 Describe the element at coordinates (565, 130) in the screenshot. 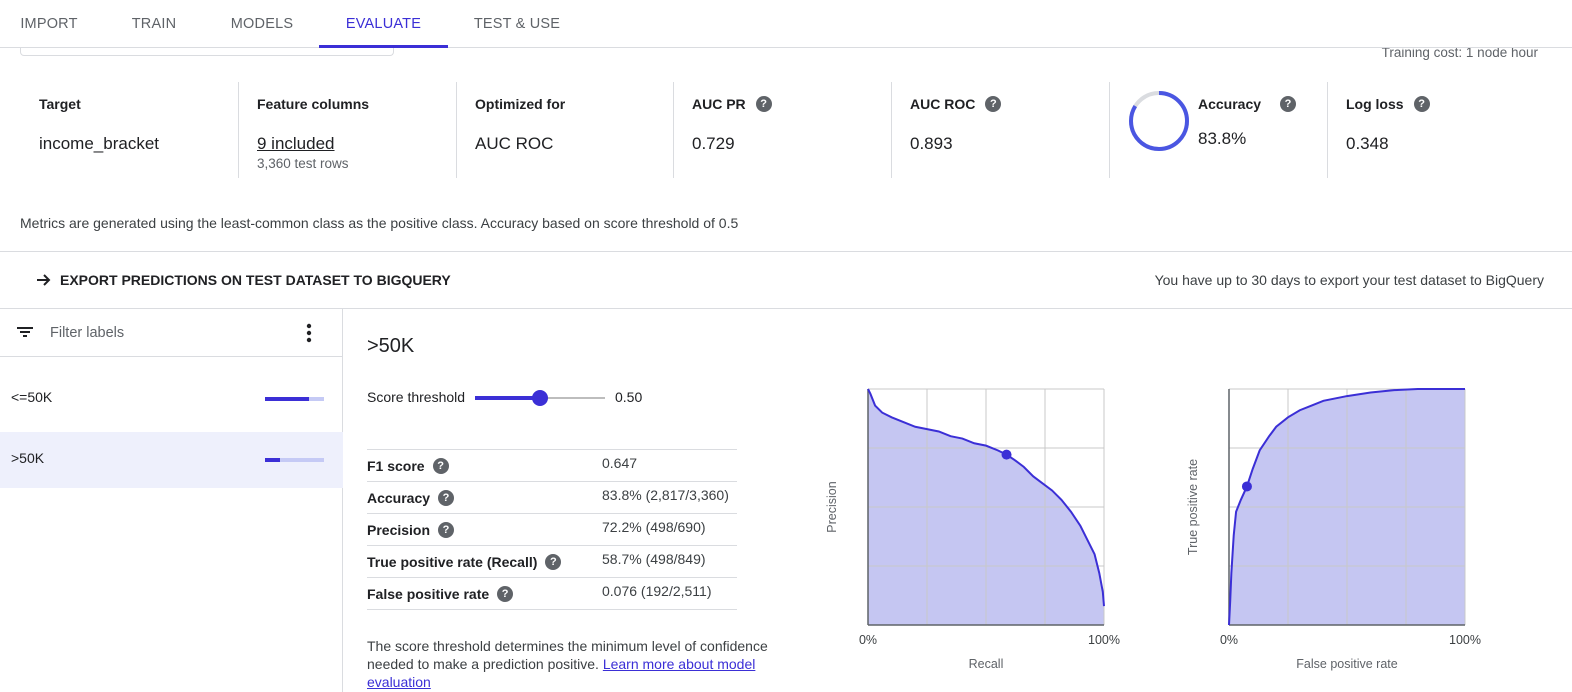

I see `metric-optimized-for: Optimized for AUC ROC` at that location.